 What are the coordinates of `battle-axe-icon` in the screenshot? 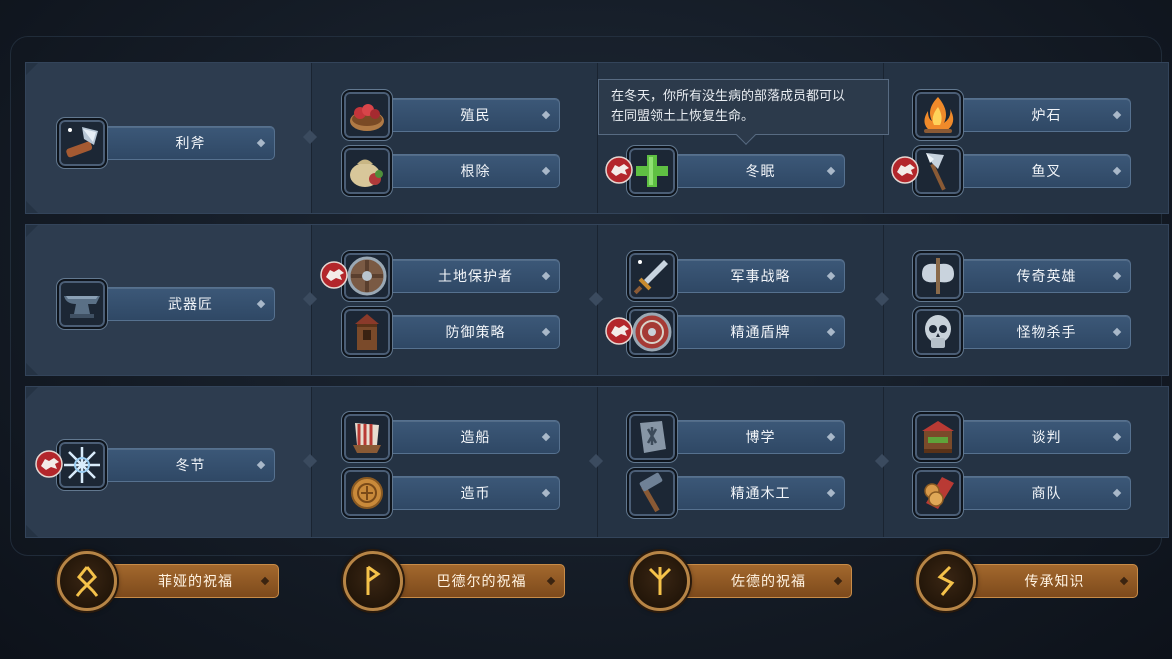 It's located at (938, 276).